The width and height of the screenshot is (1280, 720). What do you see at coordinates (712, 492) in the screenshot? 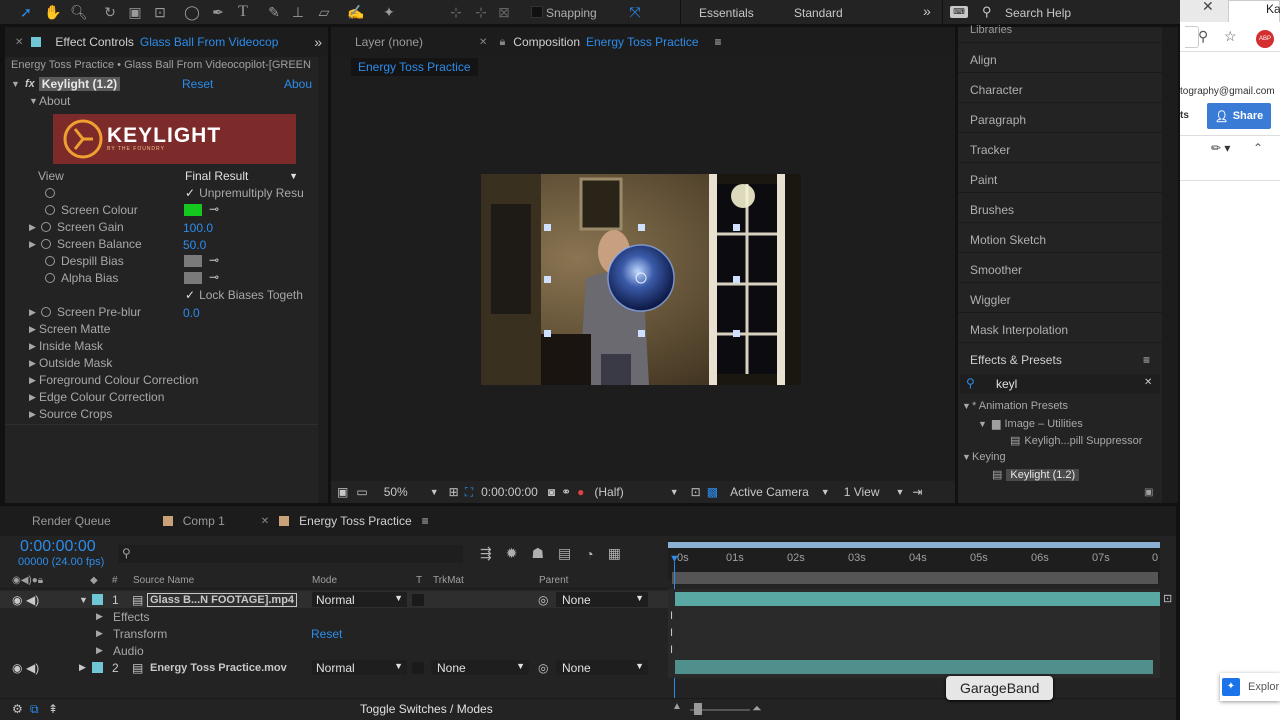
I see `transparency-grid-icon: ▩` at bounding box center [712, 492].